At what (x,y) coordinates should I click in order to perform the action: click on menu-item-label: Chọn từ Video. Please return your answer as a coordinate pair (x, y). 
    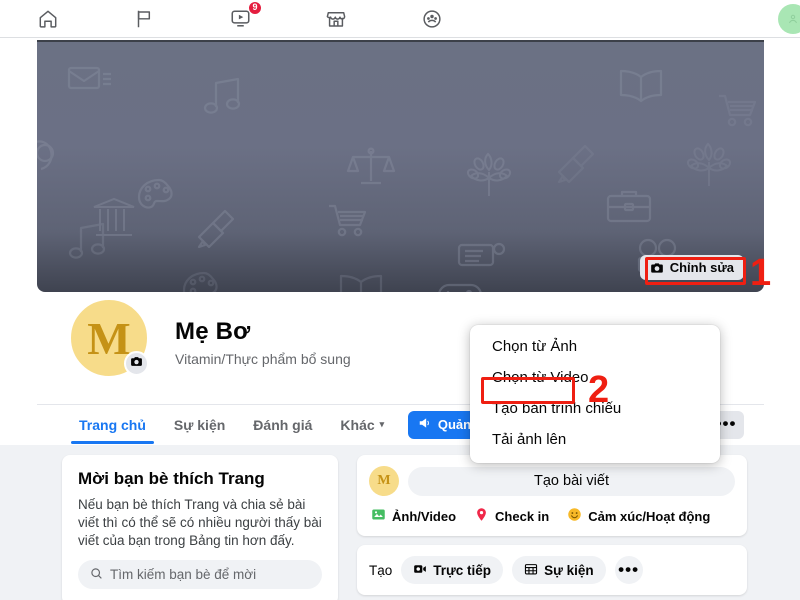
    Looking at the image, I should click on (540, 377).